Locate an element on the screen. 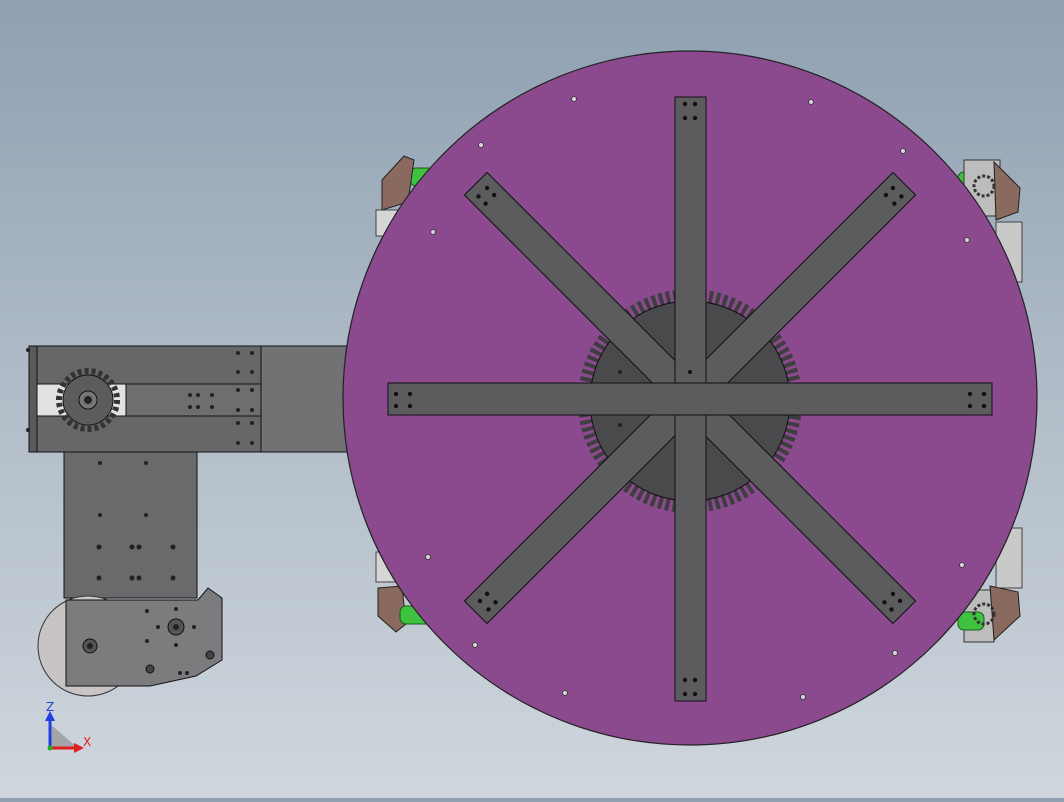 The image size is (1064, 802). horizontal-frame-bottom-rail is located at coordinates (145, 434).